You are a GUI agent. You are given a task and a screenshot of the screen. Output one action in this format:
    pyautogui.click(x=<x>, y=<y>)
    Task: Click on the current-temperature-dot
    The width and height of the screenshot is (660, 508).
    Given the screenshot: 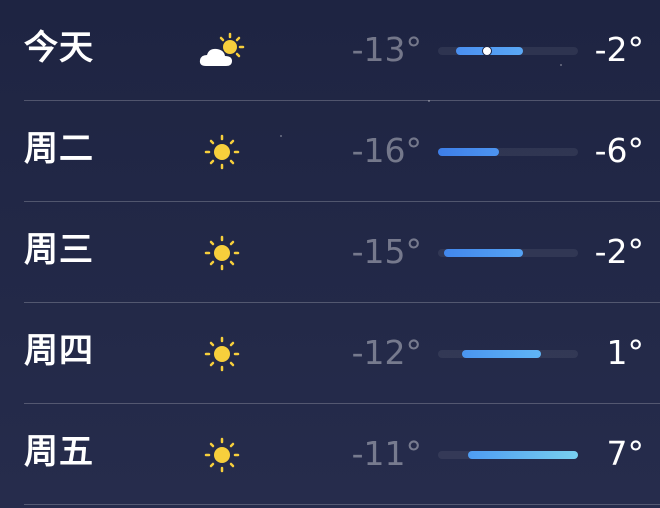 What is the action you would take?
    pyautogui.click(x=486, y=51)
    